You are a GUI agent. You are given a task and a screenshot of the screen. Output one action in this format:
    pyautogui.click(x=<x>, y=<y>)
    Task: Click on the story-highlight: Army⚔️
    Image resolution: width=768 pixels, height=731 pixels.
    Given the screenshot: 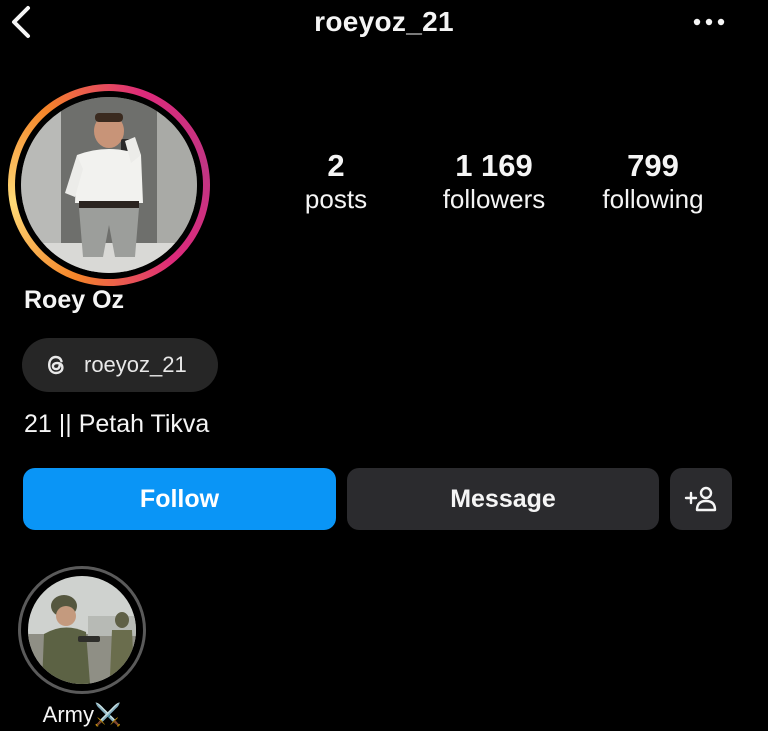 What is the action you would take?
    pyautogui.click(x=82, y=646)
    